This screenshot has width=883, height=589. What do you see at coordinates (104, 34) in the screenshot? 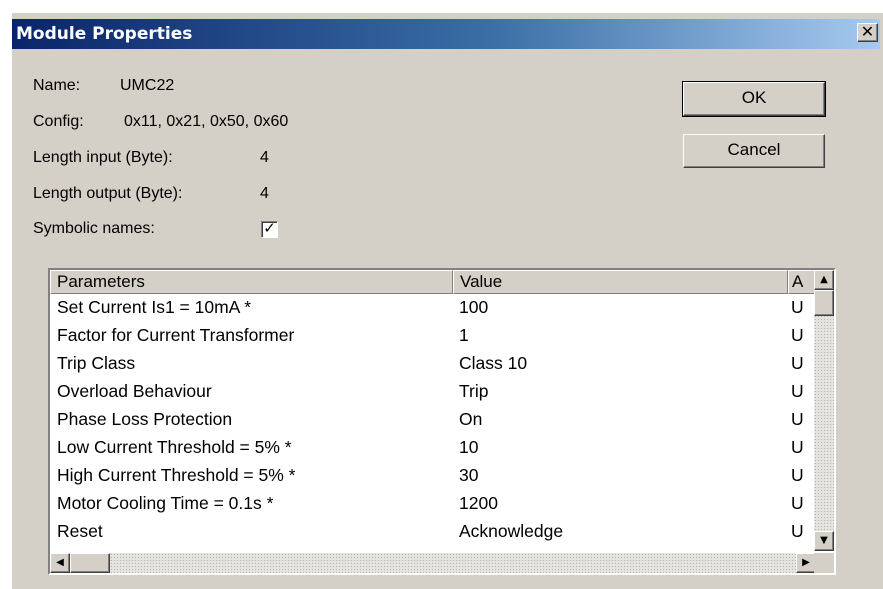
I see `window-title: Module Properties` at bounding box center [104, 34].